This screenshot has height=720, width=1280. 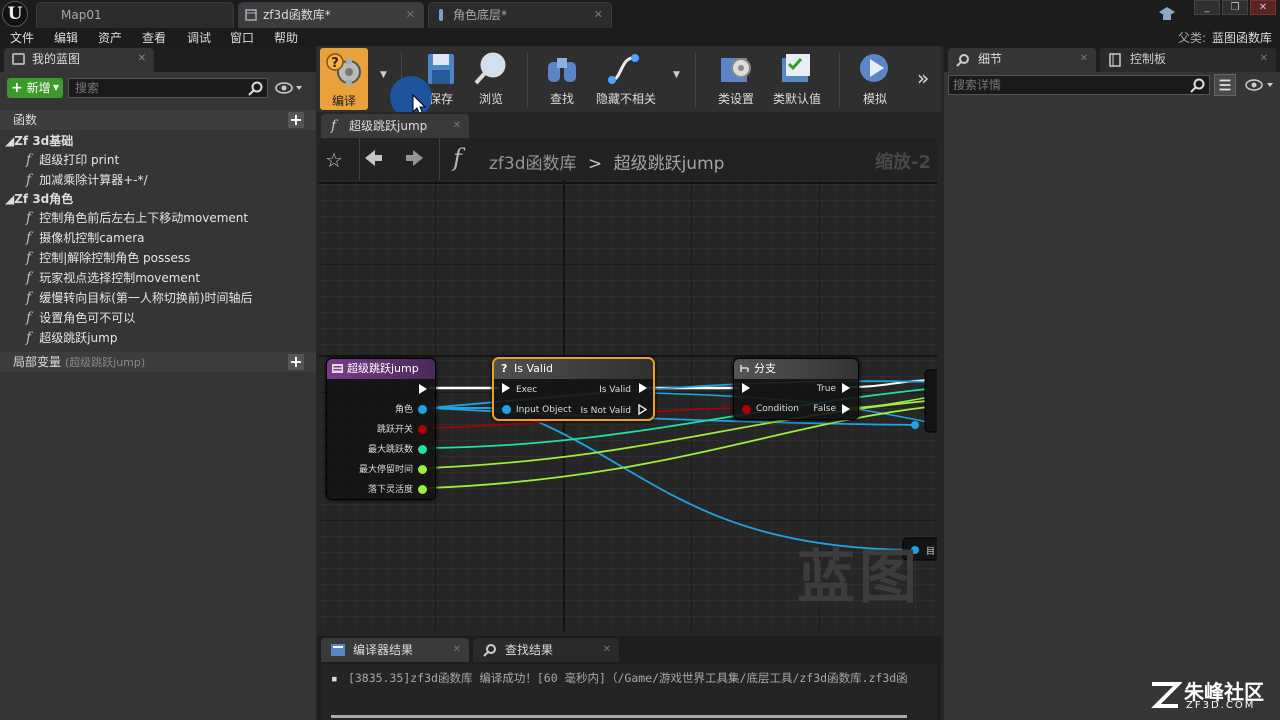 I want to click on close-window-button: ✕, so click(x=1263, y=7).